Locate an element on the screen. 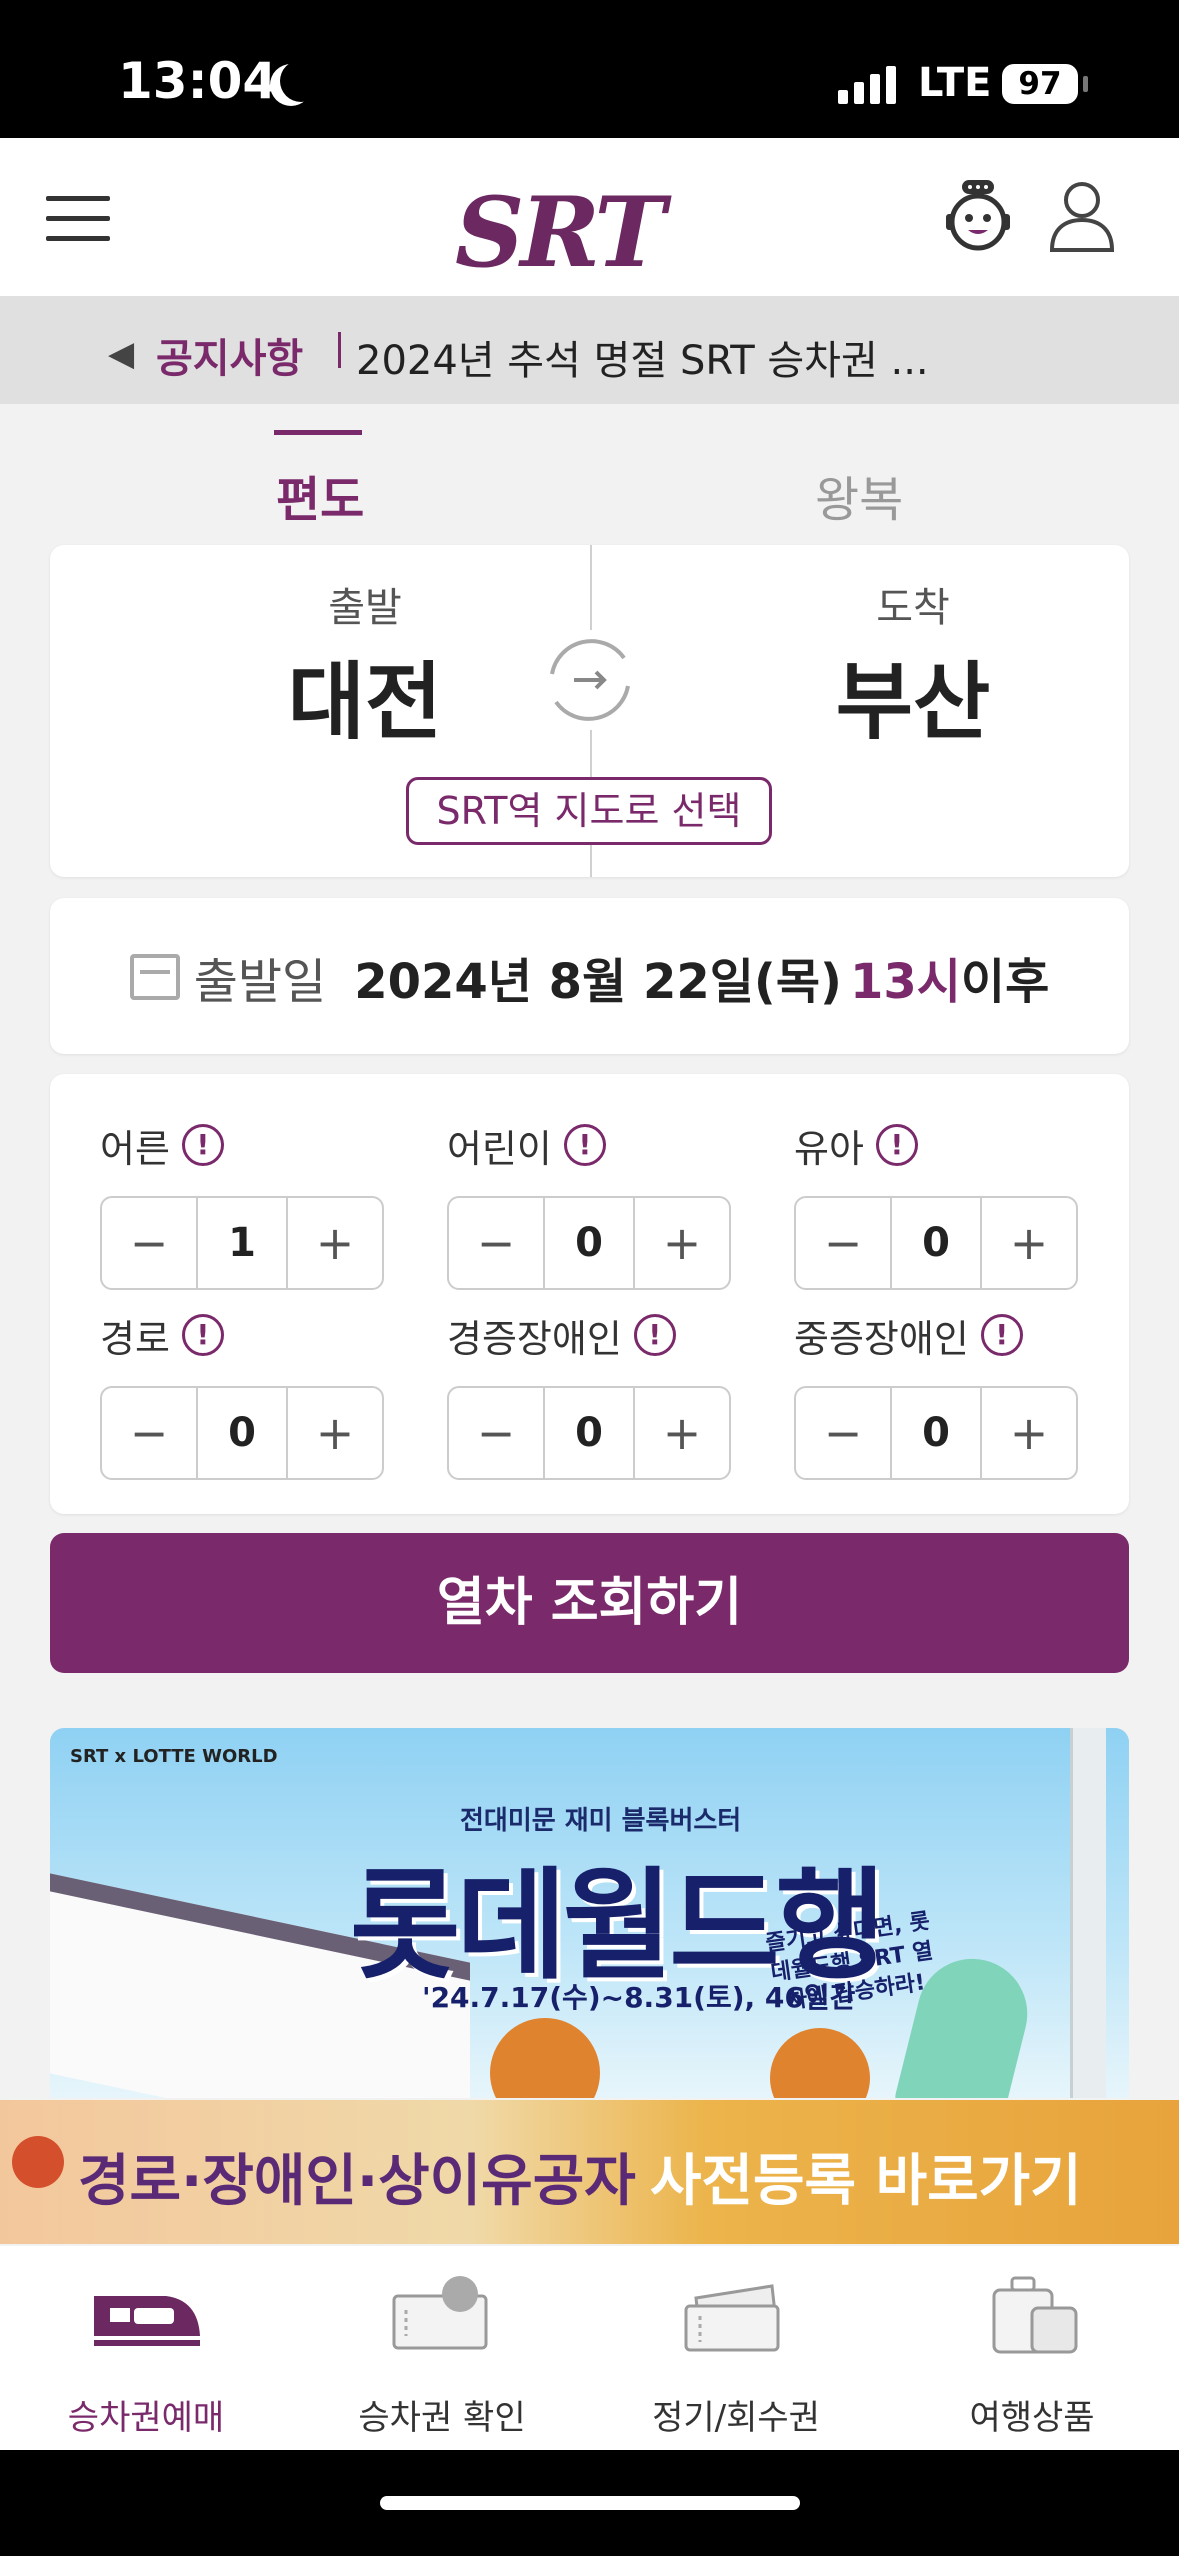 The height and width of the screenshot is (2556, 1179). passenger-mild-disability: 경증장애인! −0 + is located at coordinates (592, 1395).